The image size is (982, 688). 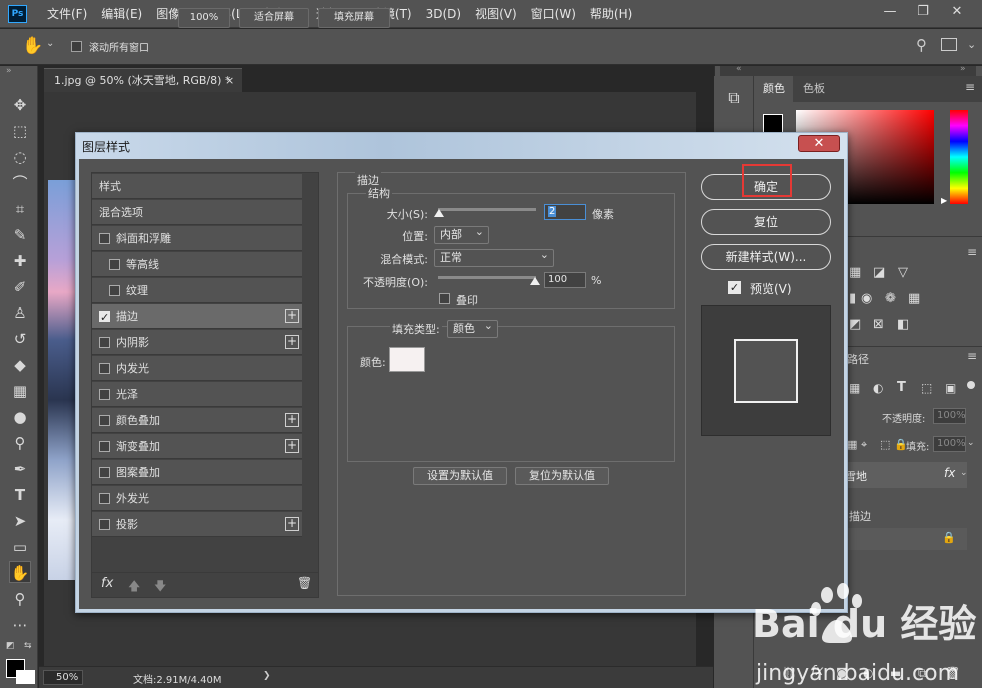 What do you see at coordinates (267, 676) in the screenshot?
I see `status-menu-arrow-icon: ❯` at bounding box center [267, 676].